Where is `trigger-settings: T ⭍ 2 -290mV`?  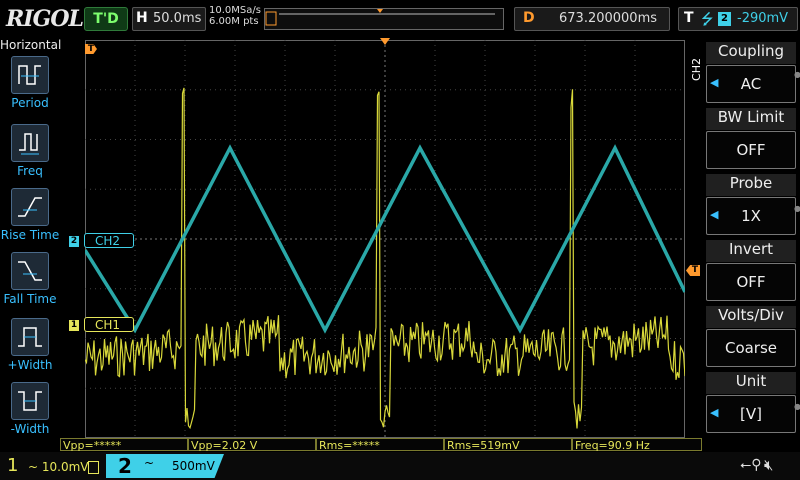
trigger-settings: T ⭍ 2 -290mV is located at coordinates (738, 19).